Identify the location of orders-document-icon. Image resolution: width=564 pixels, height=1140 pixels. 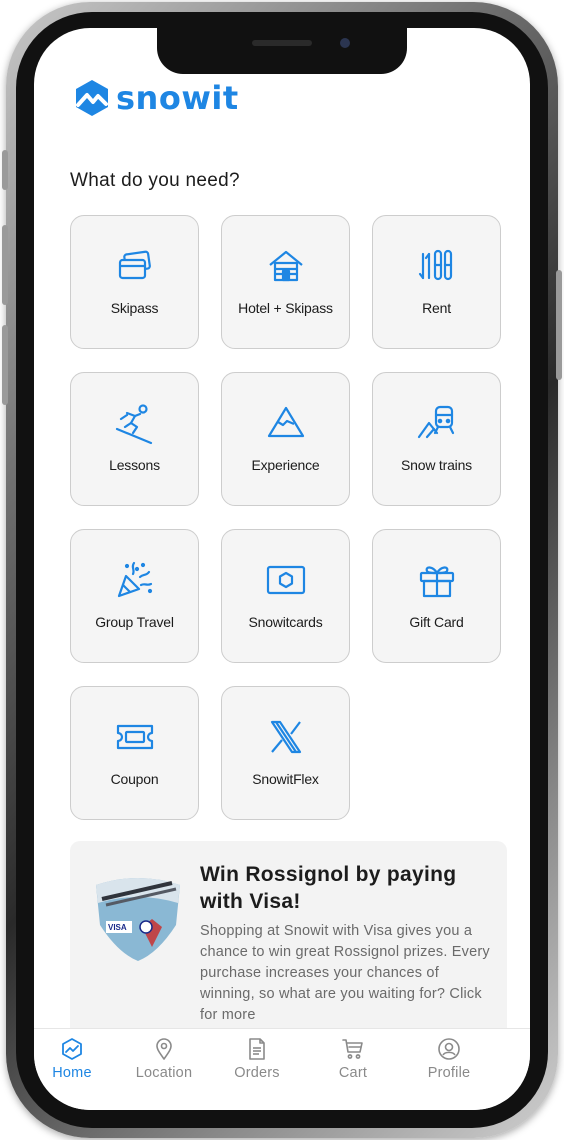
(257, 1049).